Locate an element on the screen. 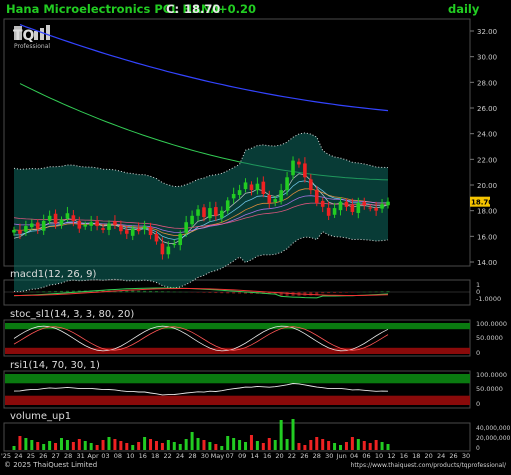 Image resolution: width=511 pixels, height=475 pixels. rsi-oversold-zone is located at coordinates (237, 400).